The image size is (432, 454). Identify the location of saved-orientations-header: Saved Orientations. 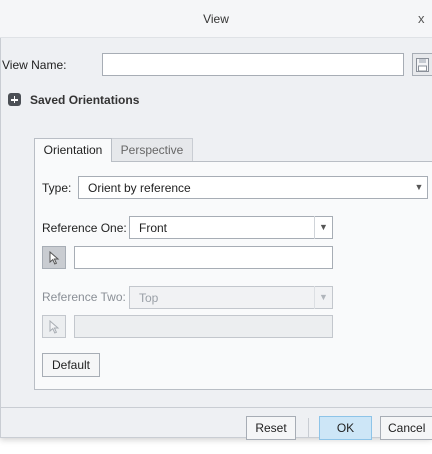
(84, 100).